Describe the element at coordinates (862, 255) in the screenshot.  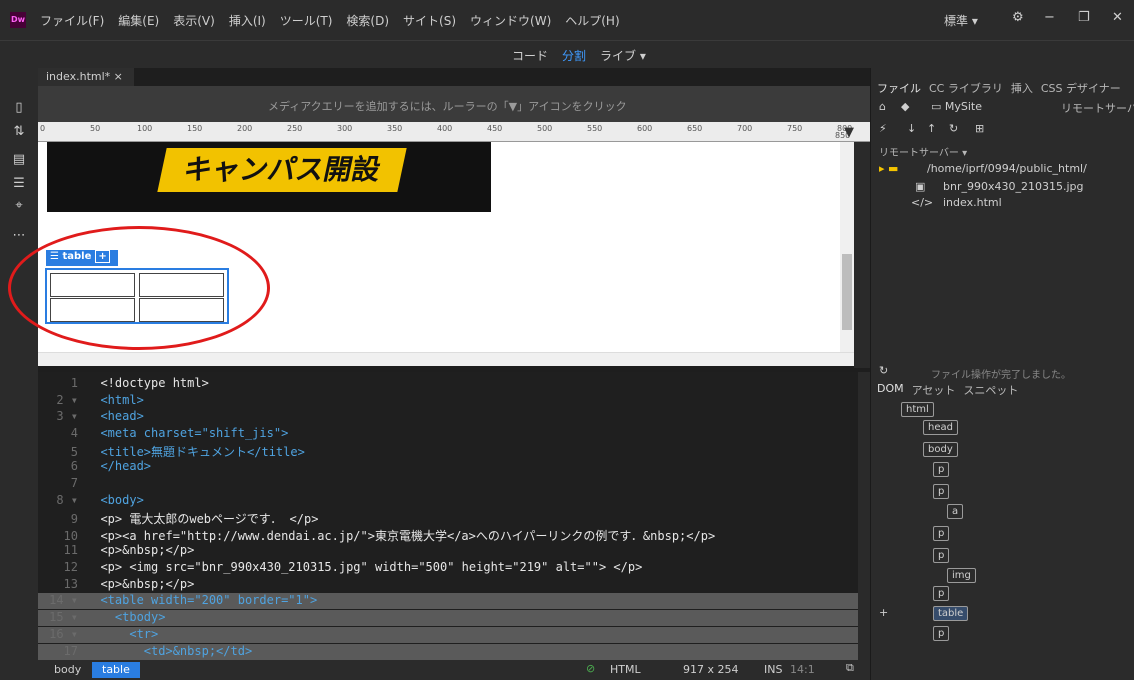
I see `view-splitter` at that location.